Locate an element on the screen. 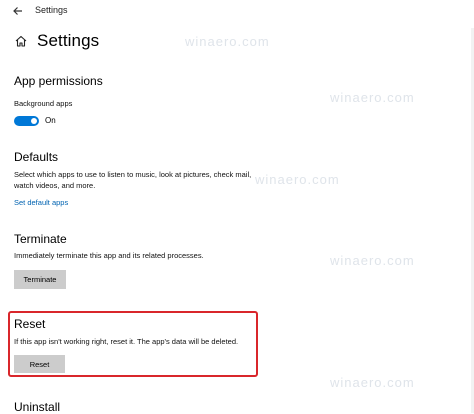 This screenshot has height=414, width=474. set-default-apps-link: Set default apps is located at coordinates (41, 202).